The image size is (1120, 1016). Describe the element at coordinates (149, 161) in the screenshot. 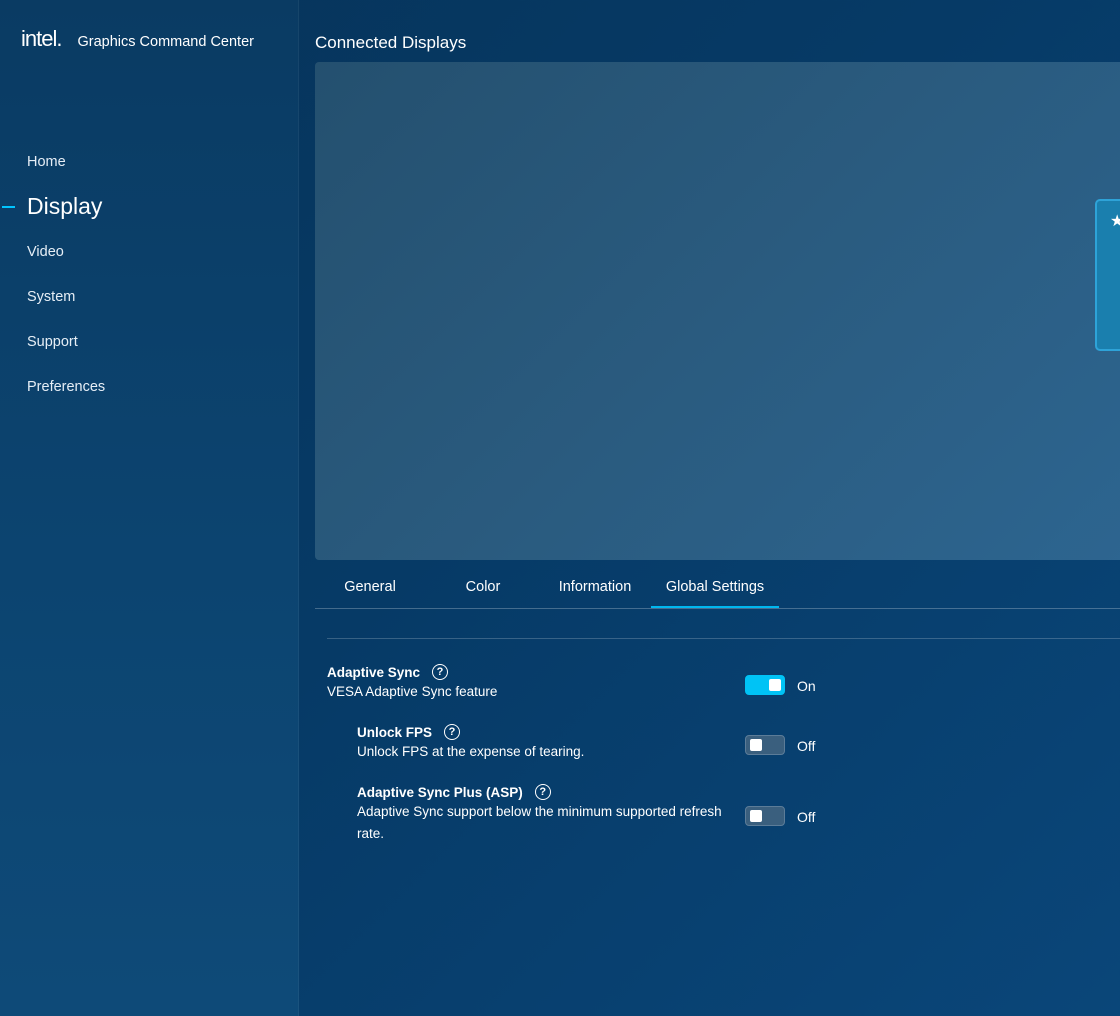

I see `sidebar-item-home: Home` at that location.